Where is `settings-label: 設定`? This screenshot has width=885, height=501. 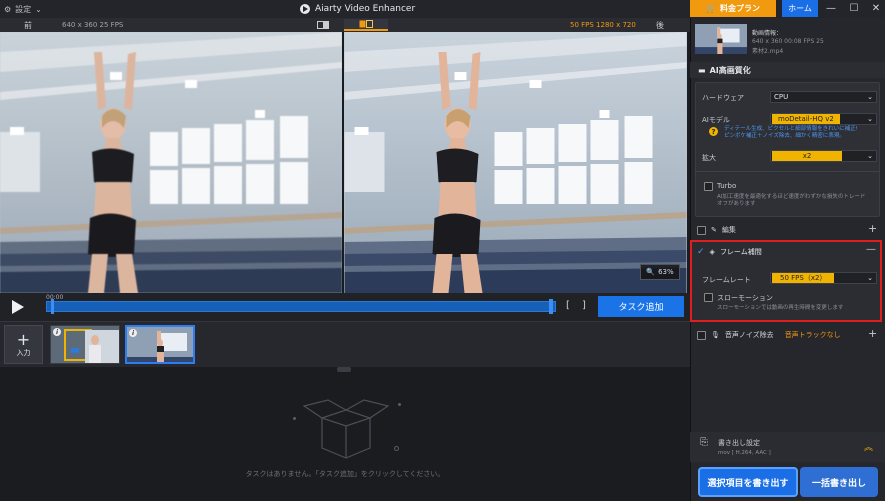 settings-label: 設定 is located at coordinates (23, 9).